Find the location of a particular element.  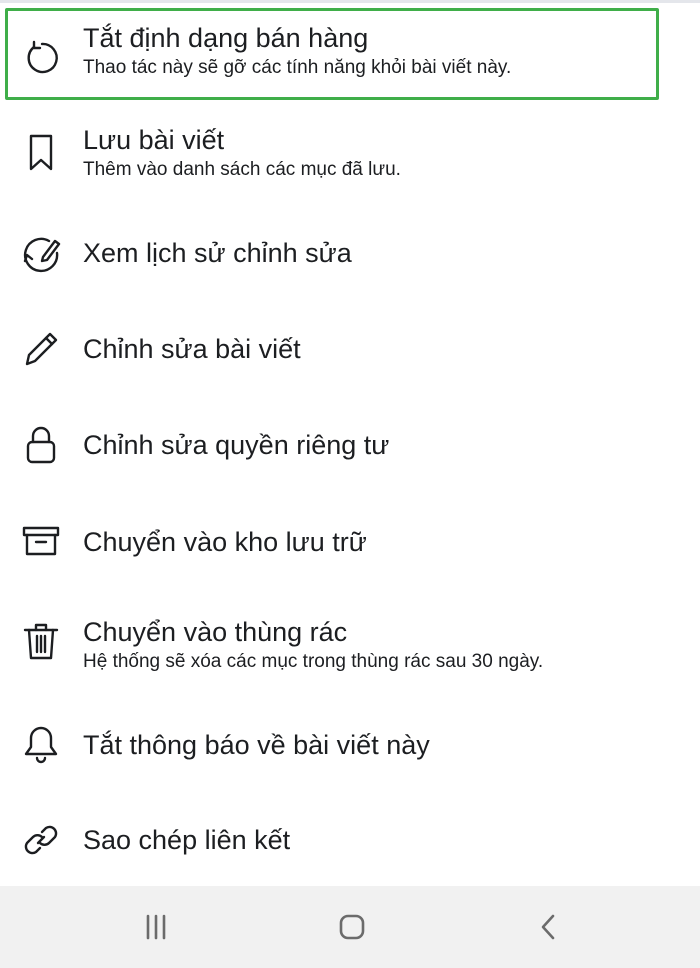

menu-item-view-edit-history: Xem lịch sử chỉnh sửa is located at coordinates (350, 253).